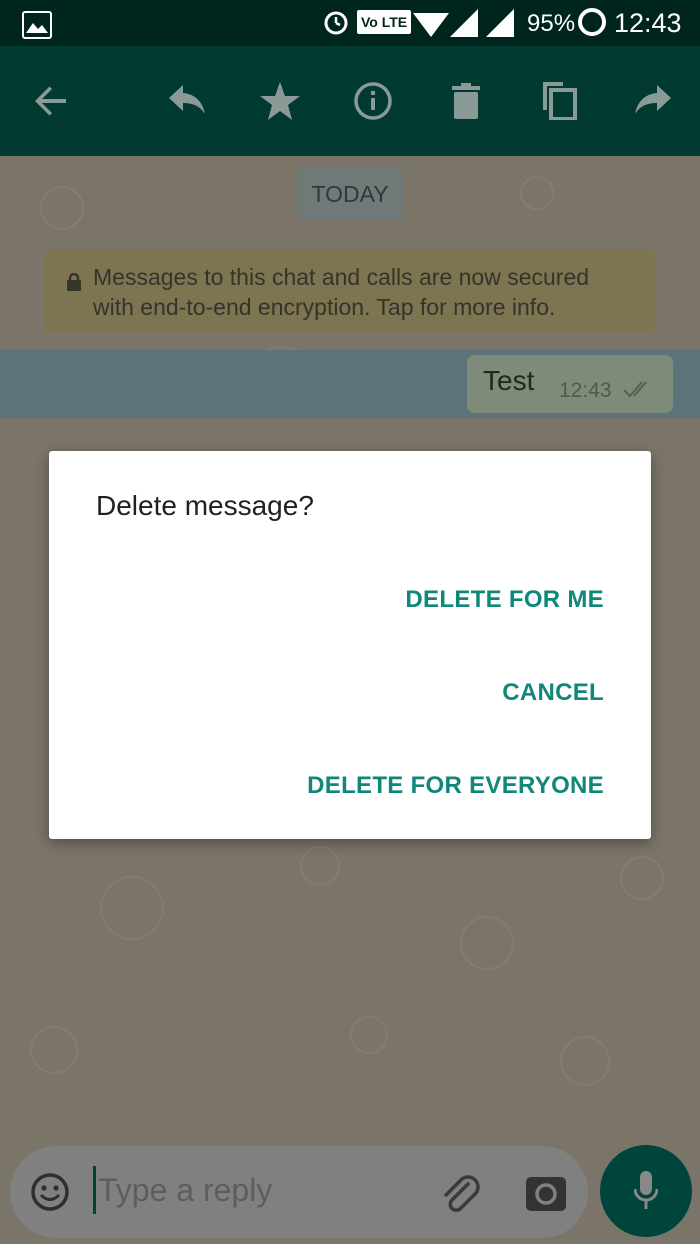  Describe the element at coordinates (460, 1192) in the screenshot. I see `attach-icon` at that location.